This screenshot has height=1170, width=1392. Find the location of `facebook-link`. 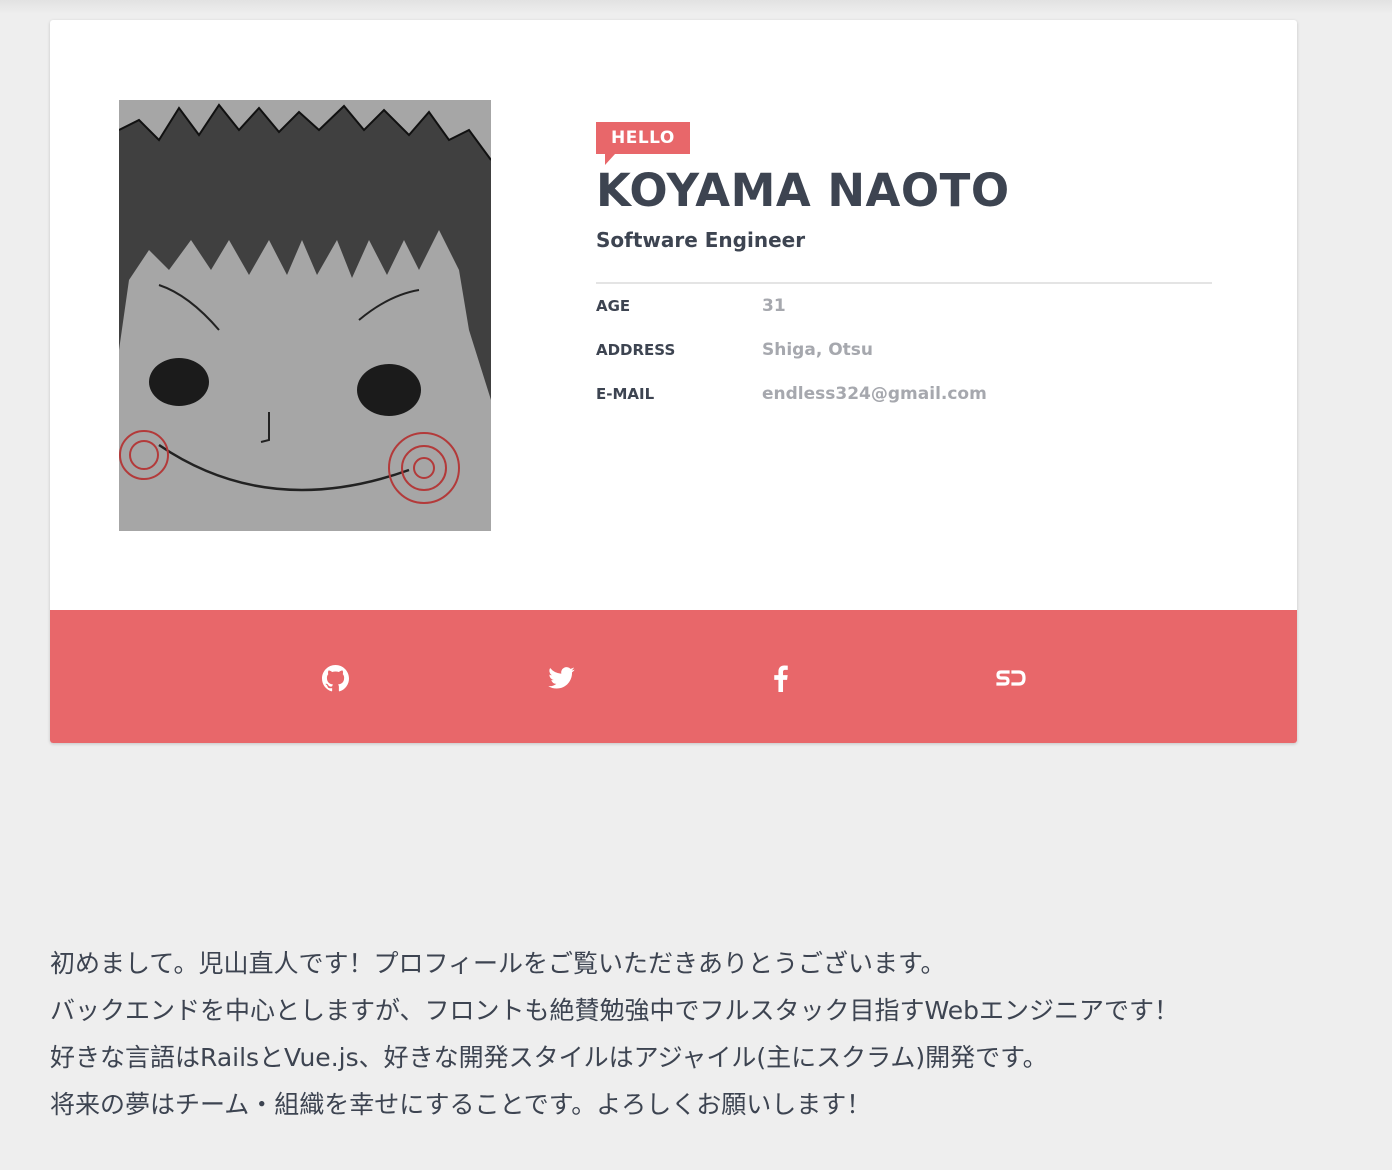

facebook-link is located at coordinates (781, 678).